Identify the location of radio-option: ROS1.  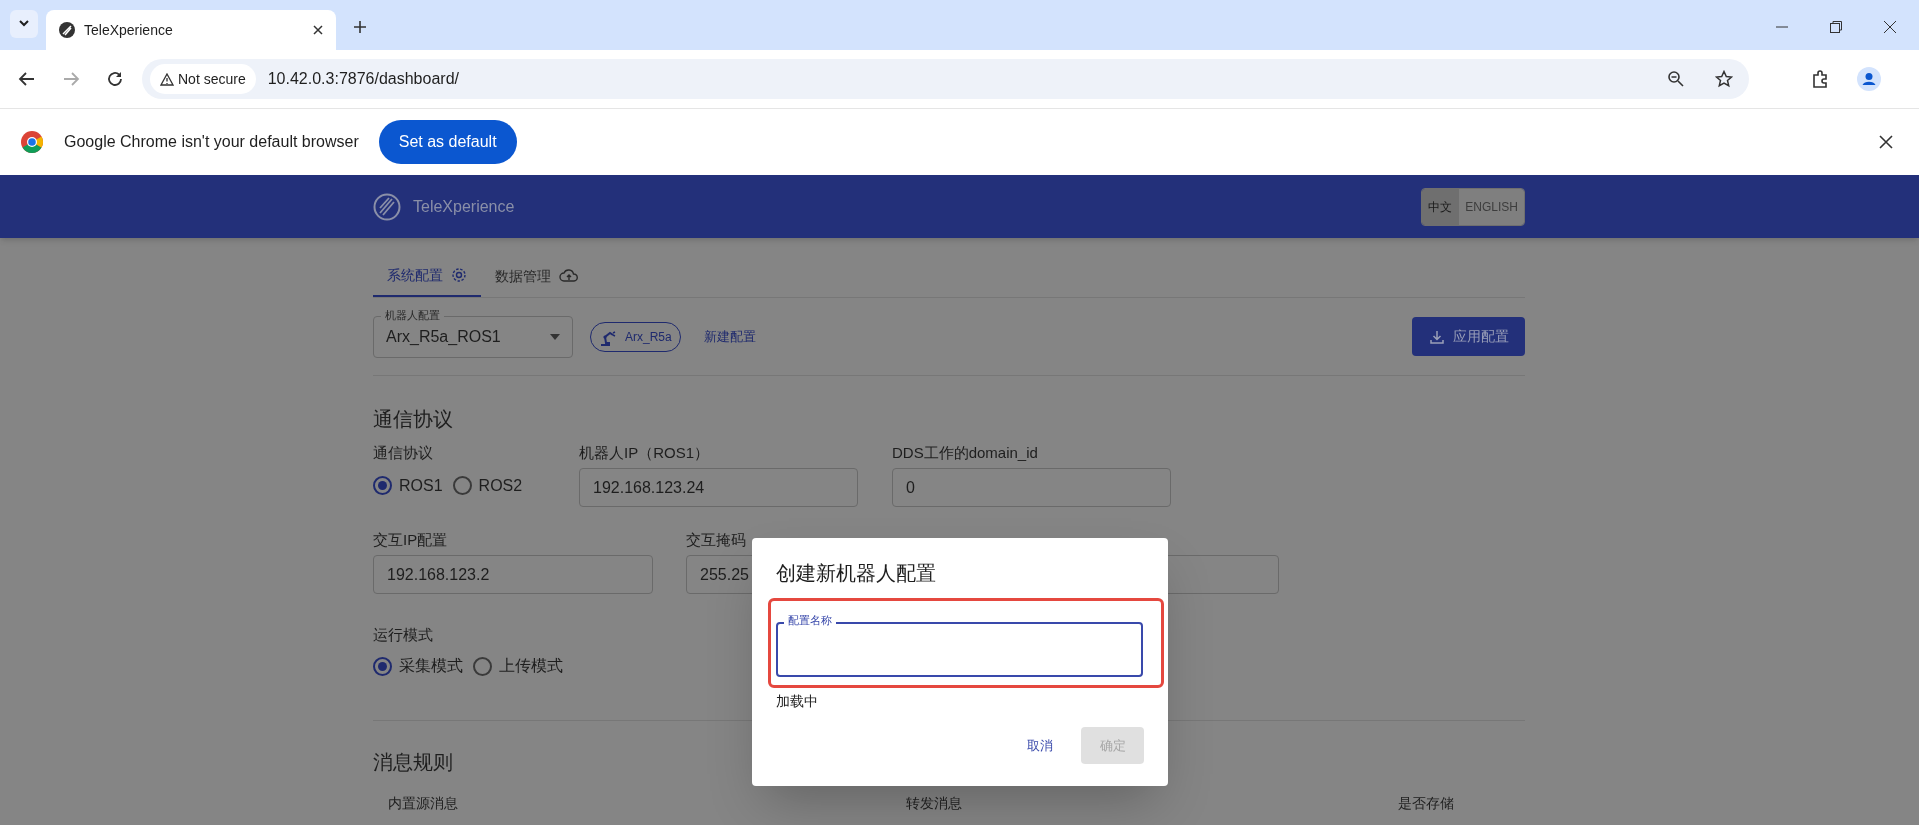
(408, 485).